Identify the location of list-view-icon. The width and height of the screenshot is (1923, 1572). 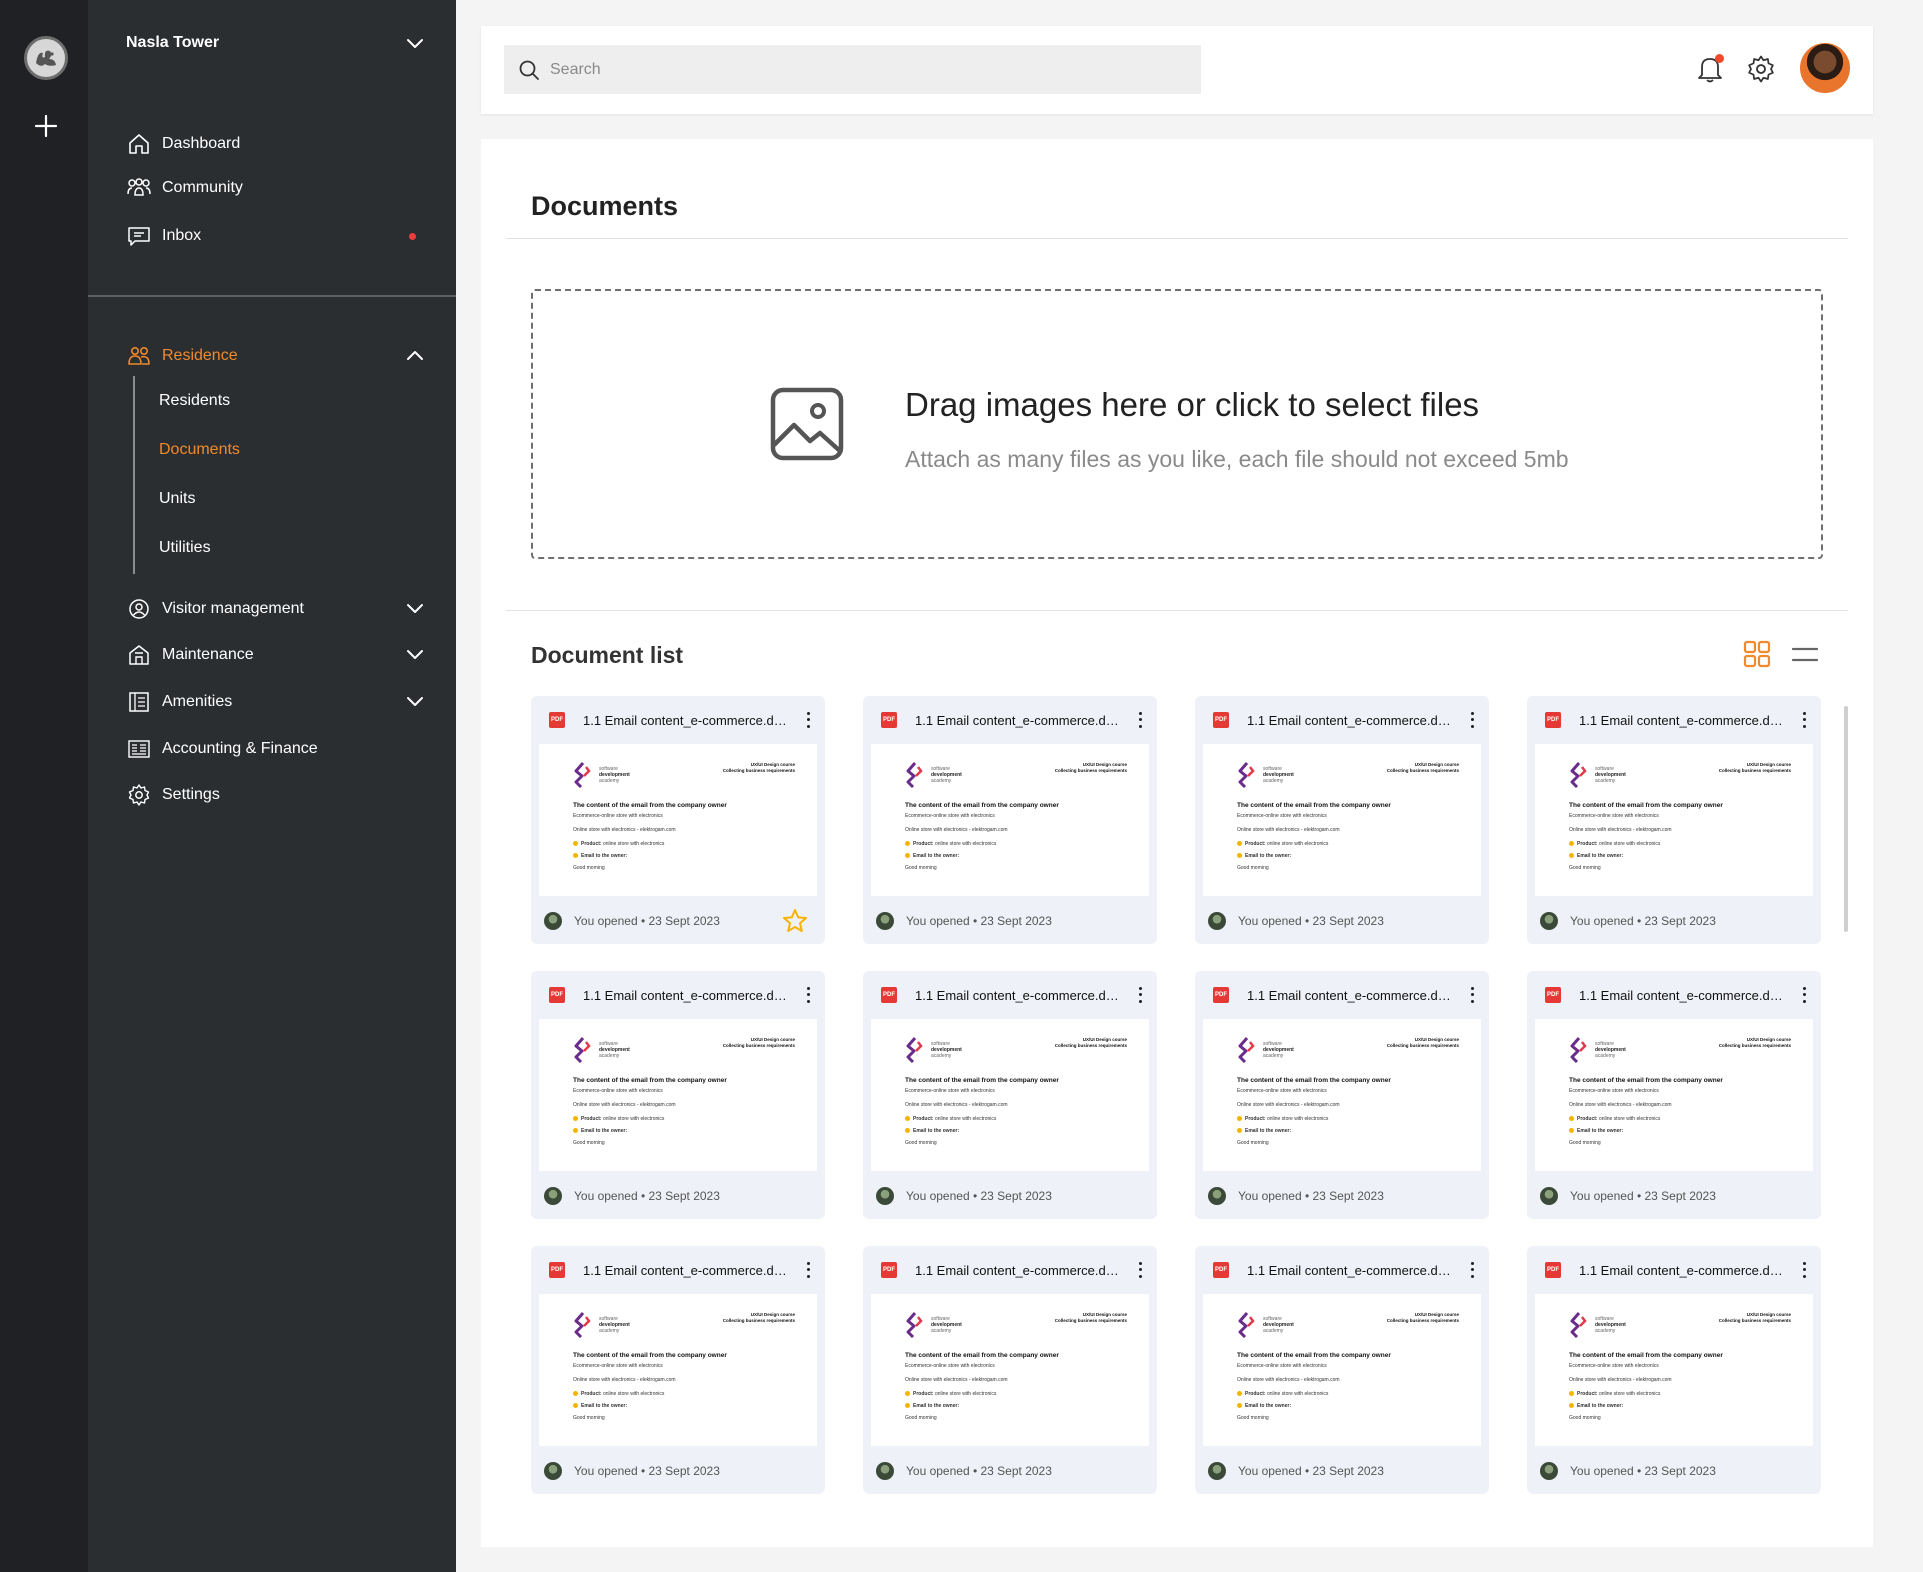
(1805, 655).